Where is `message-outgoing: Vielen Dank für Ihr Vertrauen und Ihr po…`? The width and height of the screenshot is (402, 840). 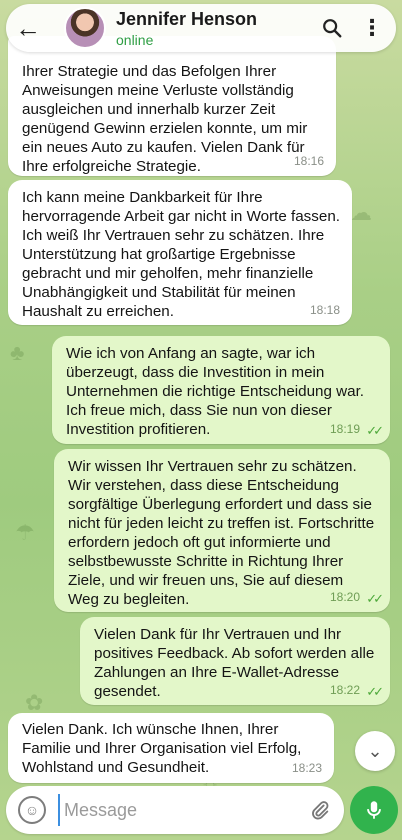 message-outgoing: Vielen Dank für Ihr Vertrauen und Ihr po… is located at coordinates (235, 661).